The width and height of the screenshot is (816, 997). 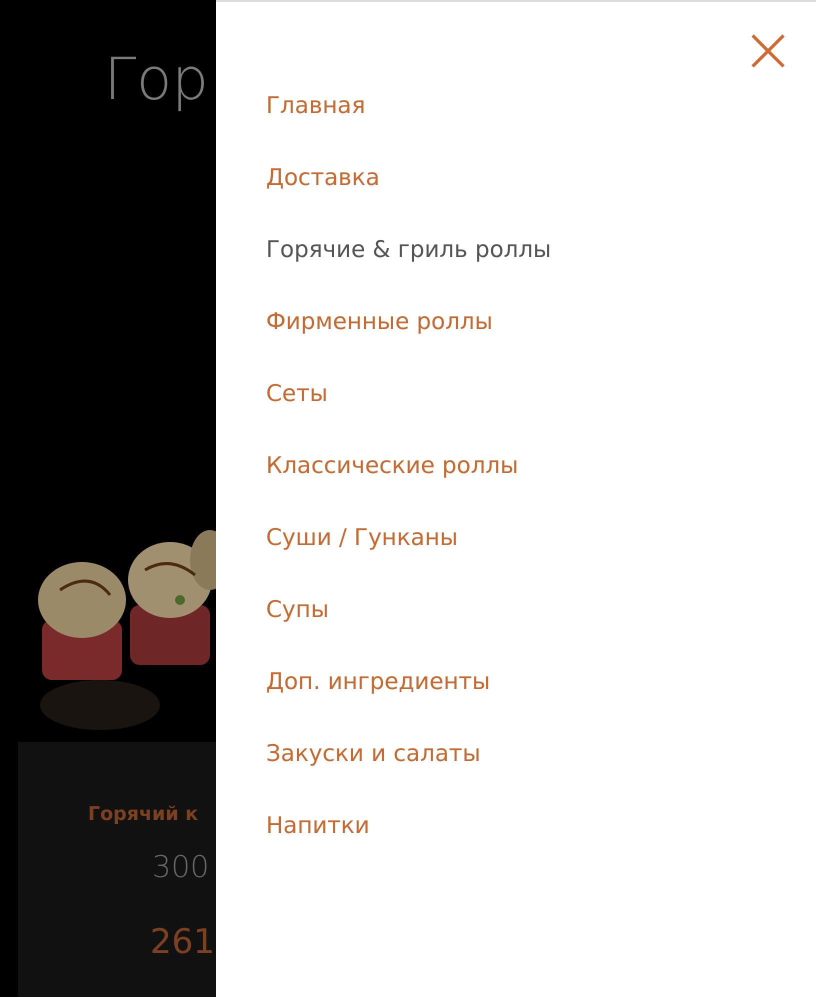 I want to click on menu-link: Фирменные роллы, so click(x=379, y=322).